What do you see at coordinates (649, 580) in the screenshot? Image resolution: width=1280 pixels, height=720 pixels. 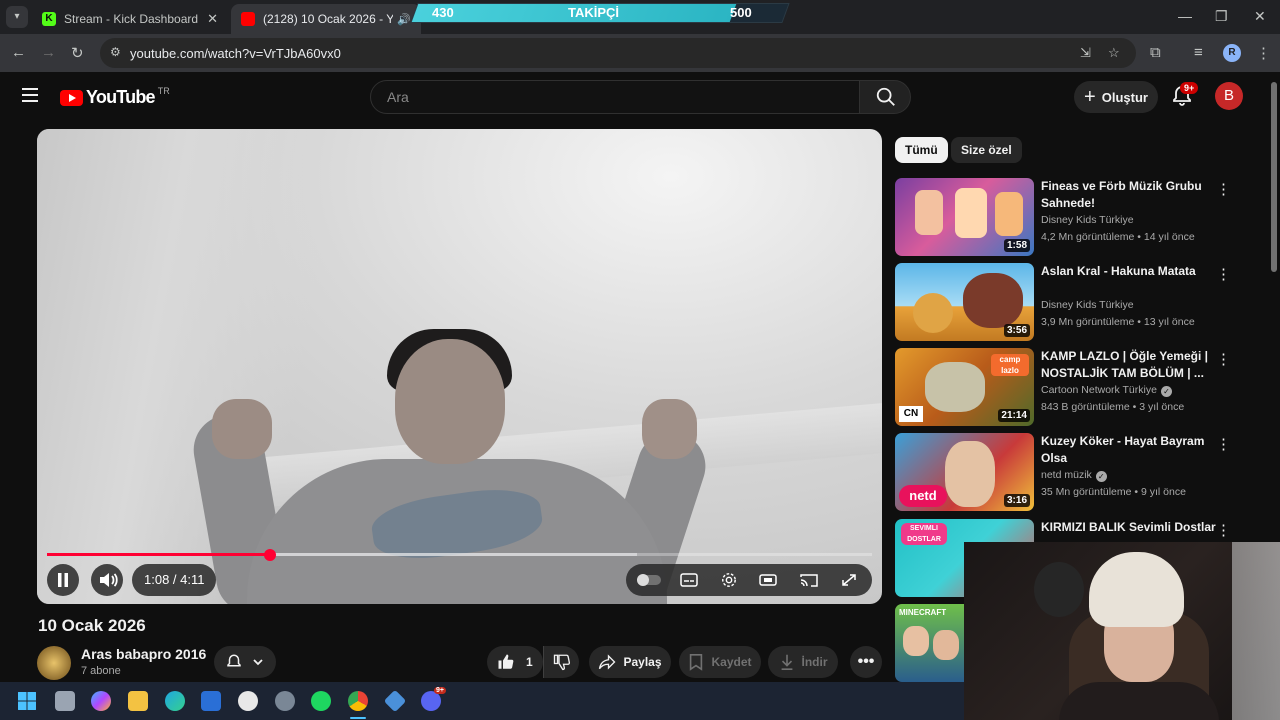 I see `autoplay-toggle-icon` at bounding box center [649, 580].